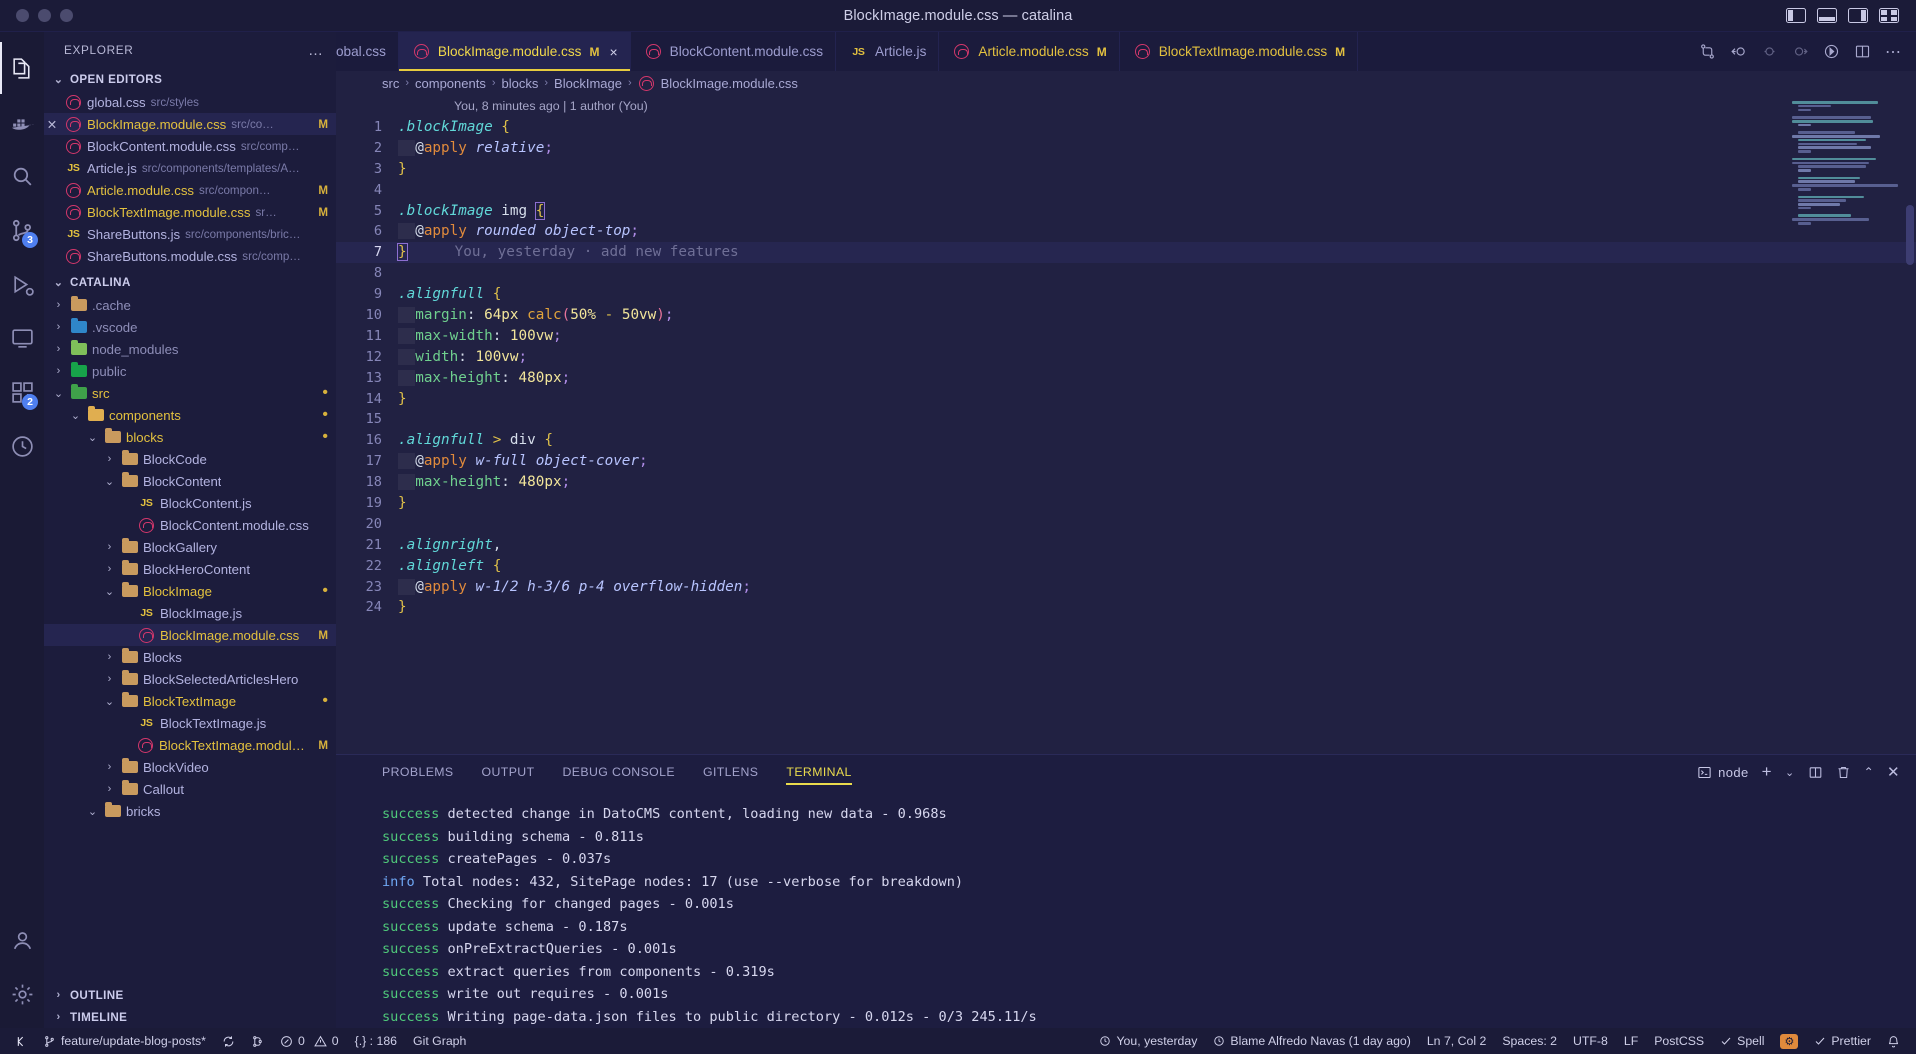 The width and height of the screenshot is (1916, 1054). Describe the element at coordinates (1631, 1041) in the screenshot. I see `status-eol: LF` at that location.